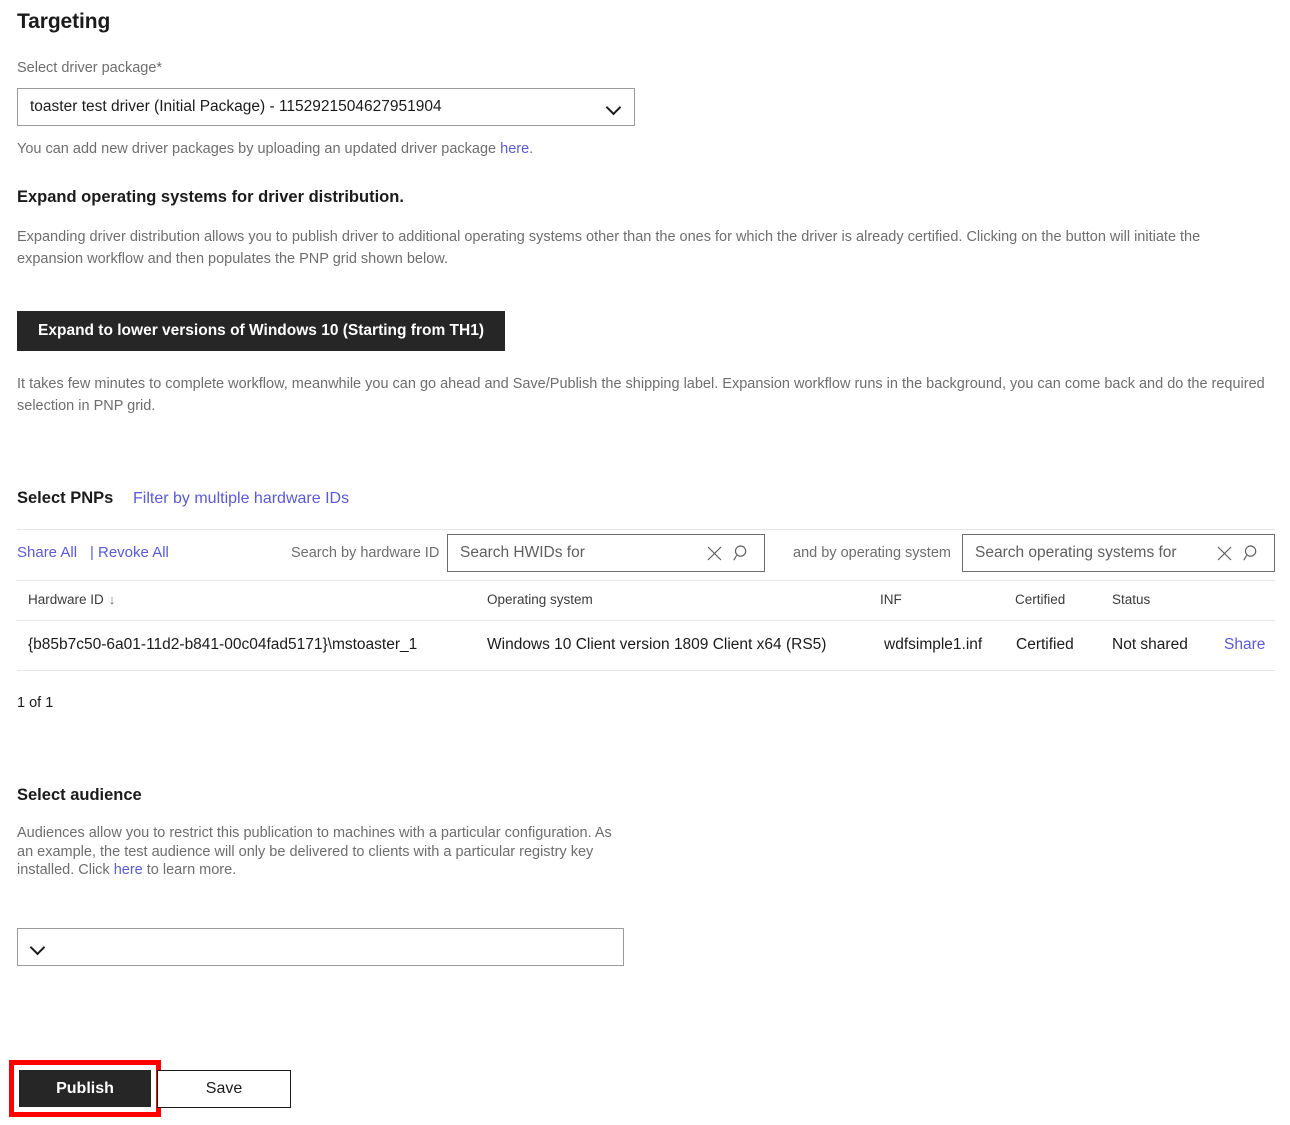  I want to click on publish-button: Publish, so click(85, 1088).